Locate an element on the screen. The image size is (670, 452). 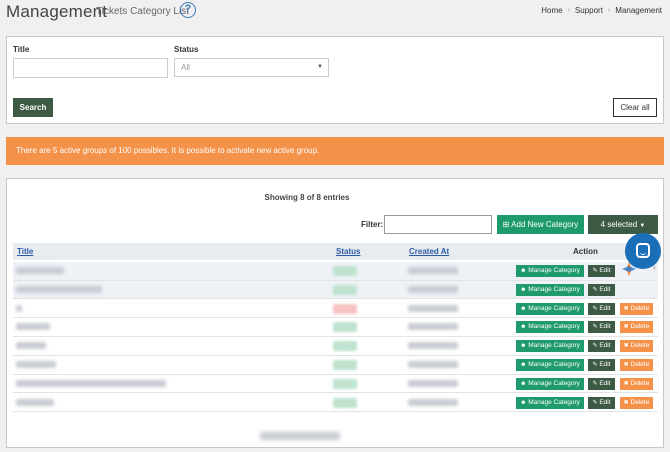
add-square-icon: ⊞ is located at coordinates (506, 224).